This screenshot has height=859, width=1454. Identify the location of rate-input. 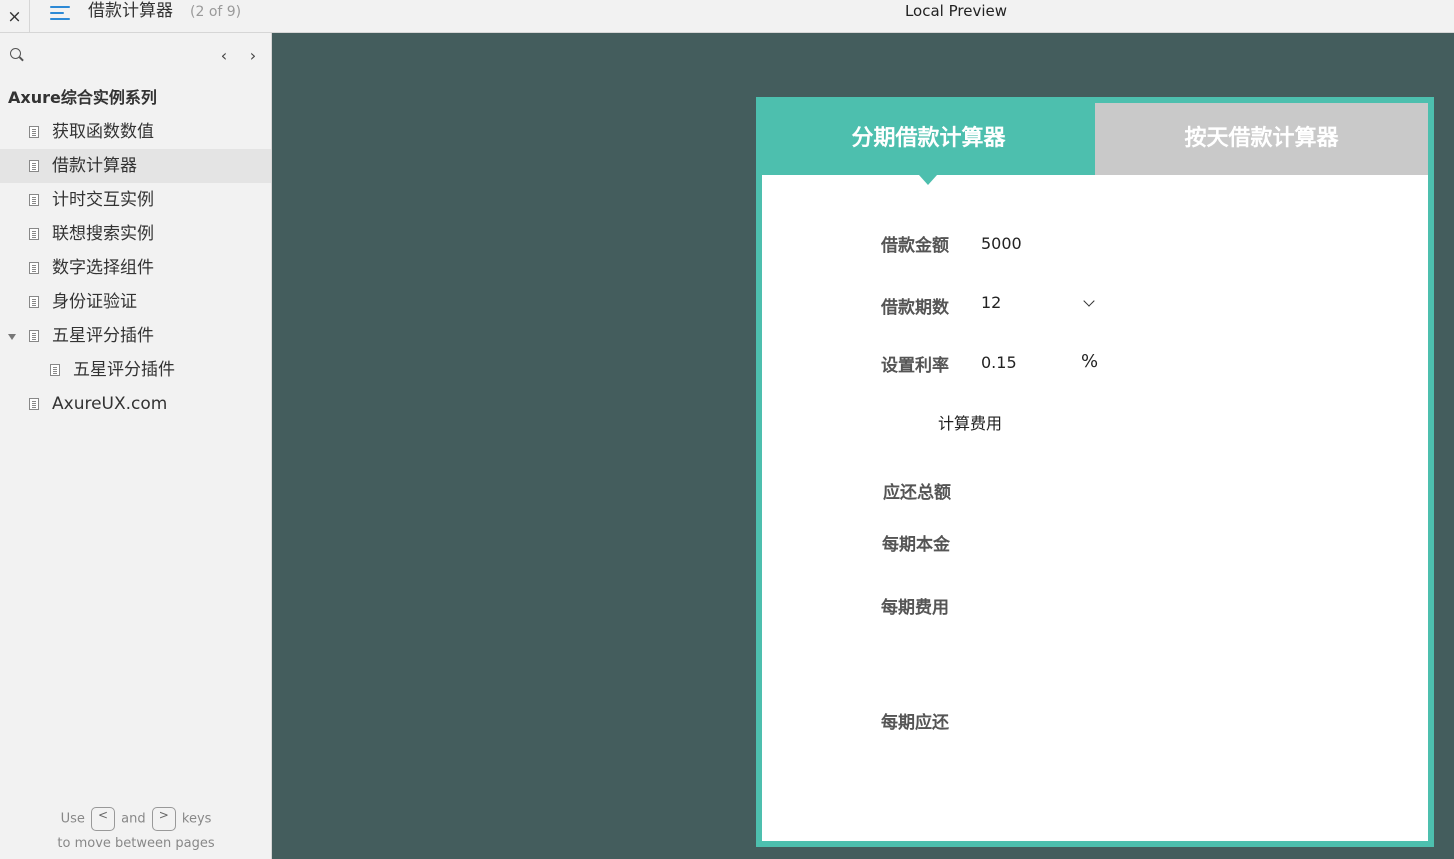
(1026, 362).